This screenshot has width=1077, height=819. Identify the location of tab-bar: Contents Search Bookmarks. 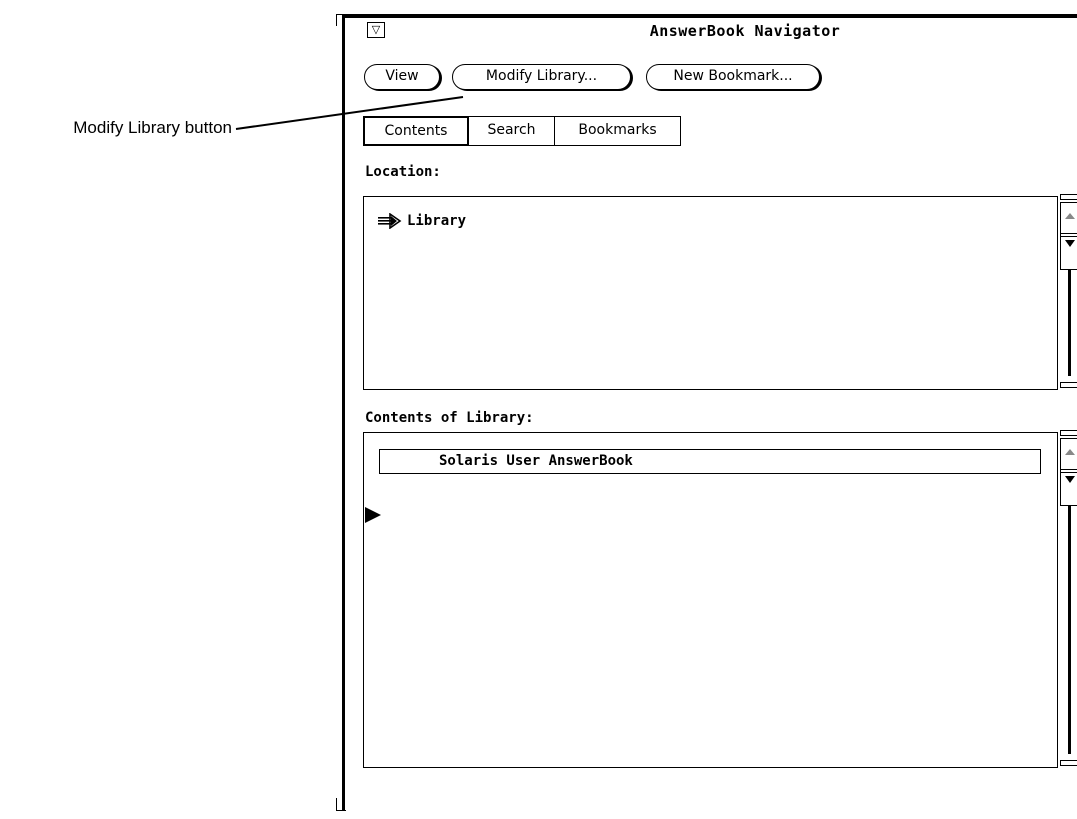
(522, 131).